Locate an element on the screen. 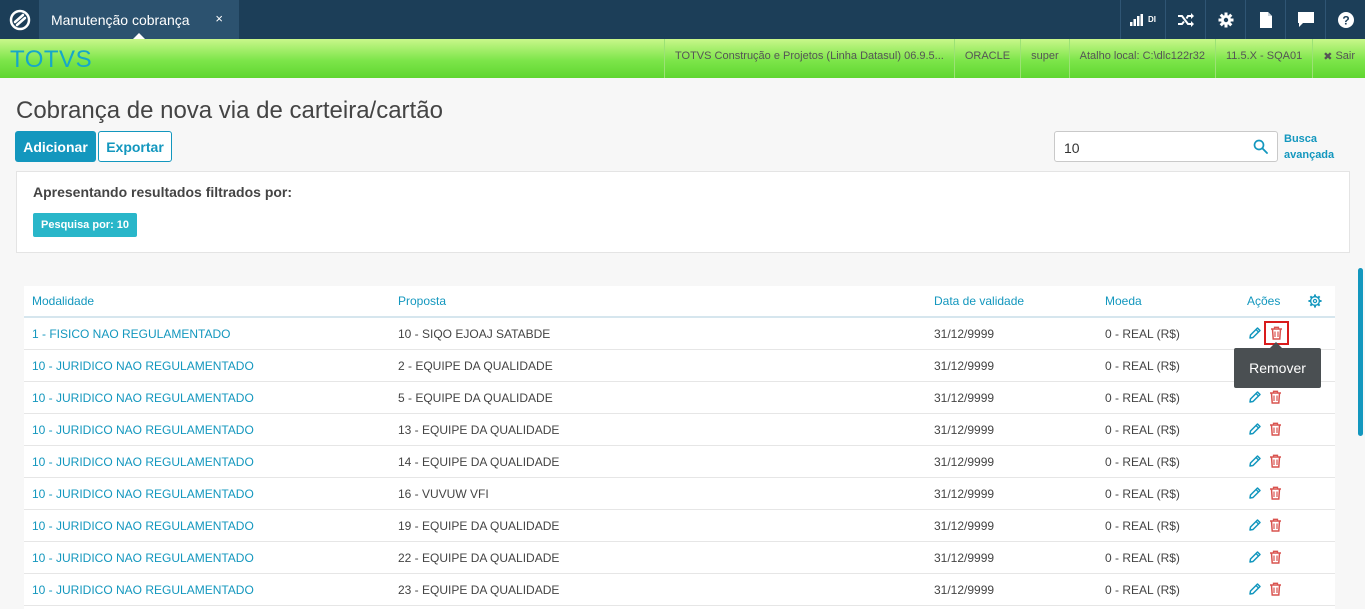  tab-label: Manutenção cobrança is located at coordinates (120, 19).